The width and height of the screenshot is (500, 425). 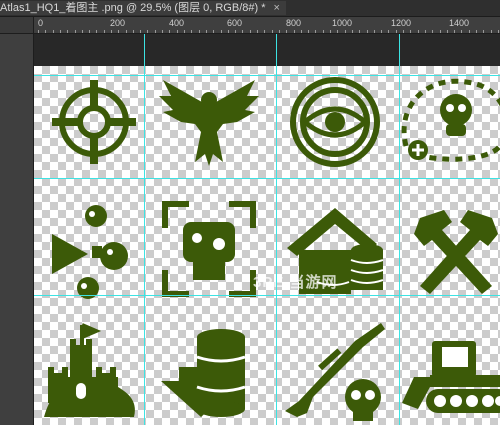 What do you see at coordinates (337, 371) in the screenshot?
I see `rifle-skull-icon` at bounding box center [337, 371].